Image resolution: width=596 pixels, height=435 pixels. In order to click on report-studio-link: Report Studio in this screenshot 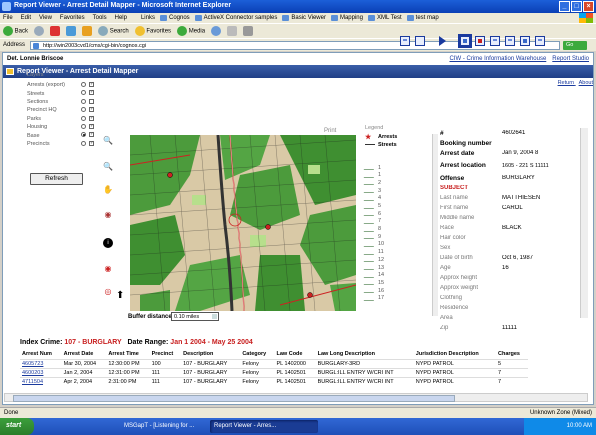, I will do `click(570, 59)`.